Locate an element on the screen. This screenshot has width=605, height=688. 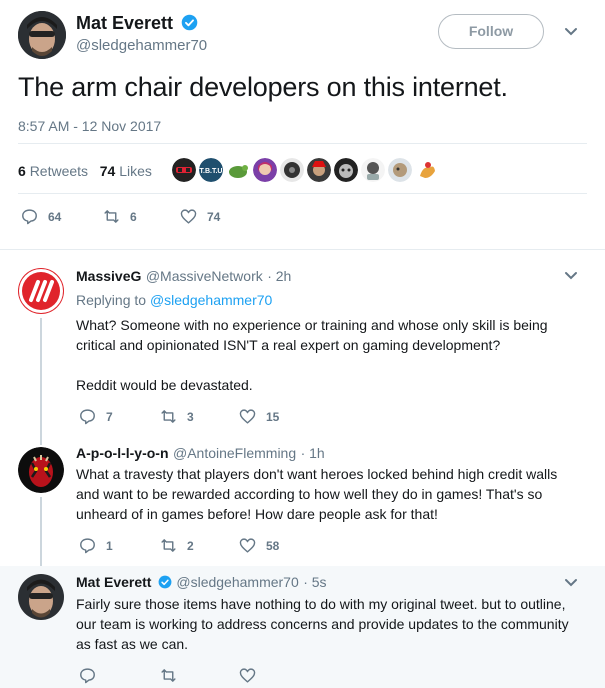
replying-to-link: @sledgehammer70 is located at coordinates (211, 300).